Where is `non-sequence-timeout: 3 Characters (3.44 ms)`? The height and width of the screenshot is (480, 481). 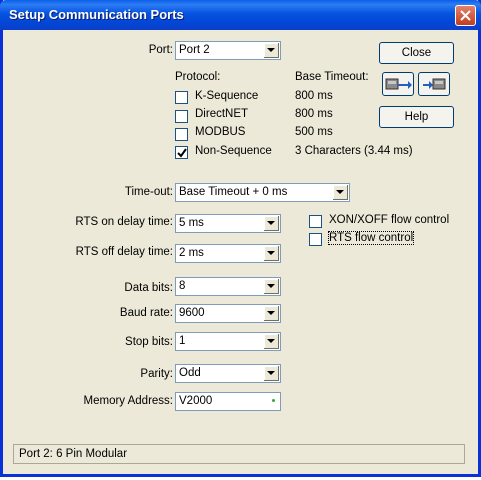 non-sequence-timeout: 3 Characters (3.44 ms) is located at coordinates (354, 151).